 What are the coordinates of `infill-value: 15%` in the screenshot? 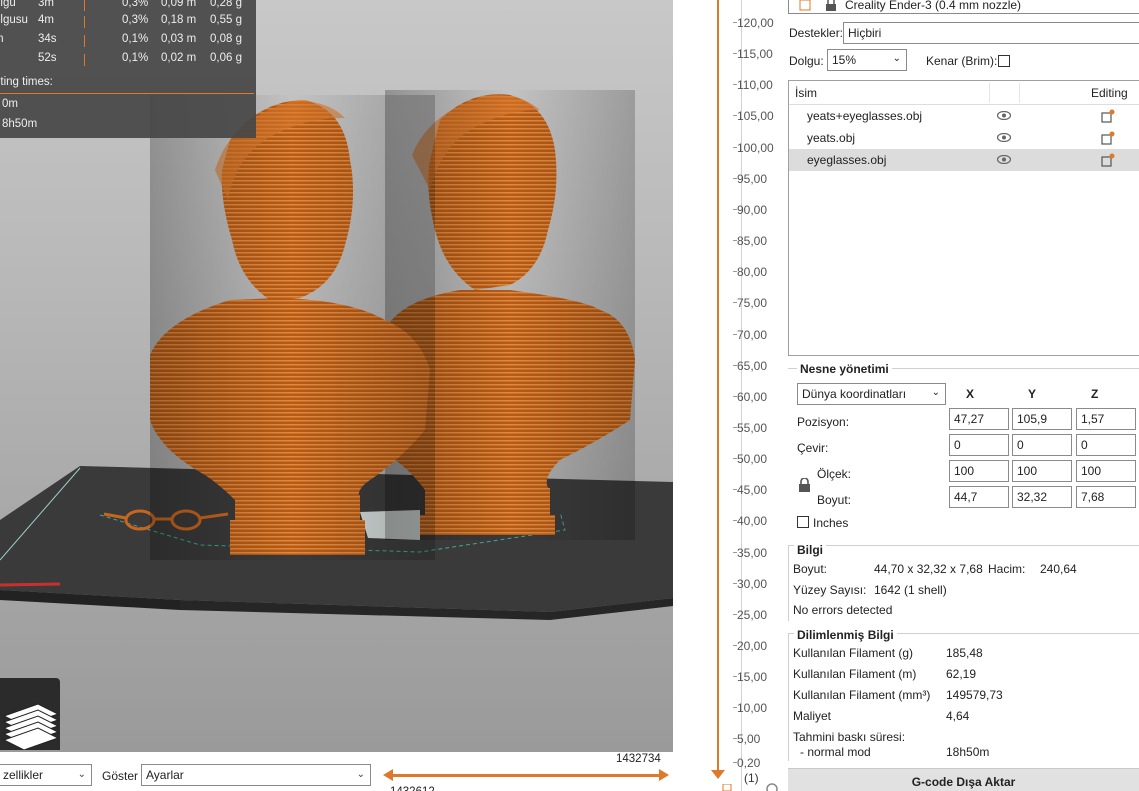 It's located at (844, 60).